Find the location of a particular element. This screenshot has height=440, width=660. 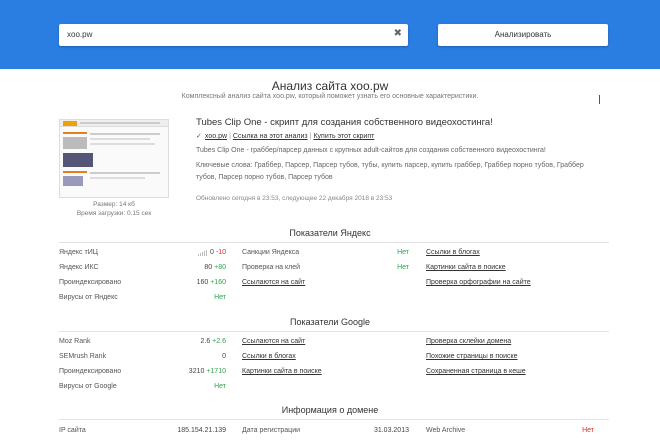

yandex-section-title: Показатели Яндекс is located at coordinates (330, 233).